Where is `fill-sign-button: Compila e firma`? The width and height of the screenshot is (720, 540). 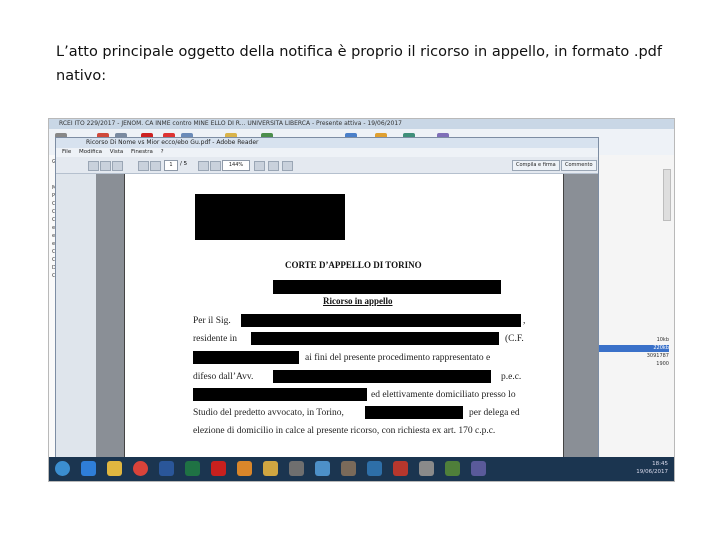 fill-sign-button: Compila e firma is located at coordinates (536, 165).